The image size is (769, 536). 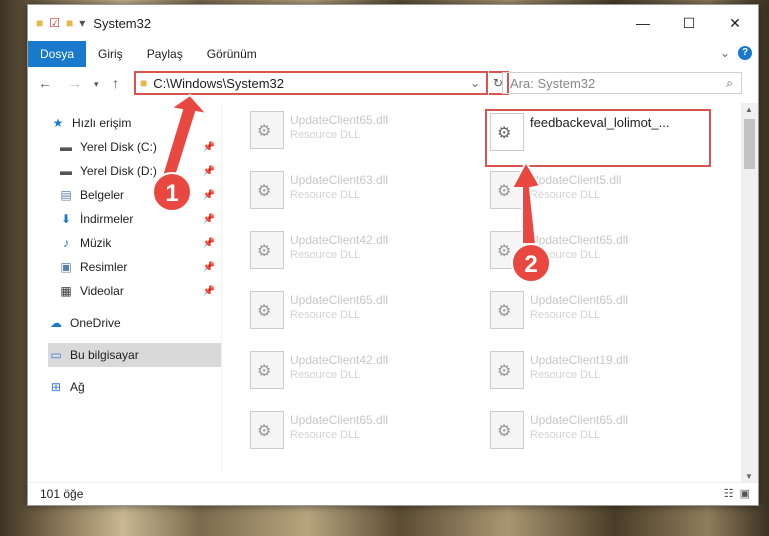 What do you see at coordinates (172, 192) in the screenshot?
I see `step-1-marker: 1` at bounding box center [172, 192].